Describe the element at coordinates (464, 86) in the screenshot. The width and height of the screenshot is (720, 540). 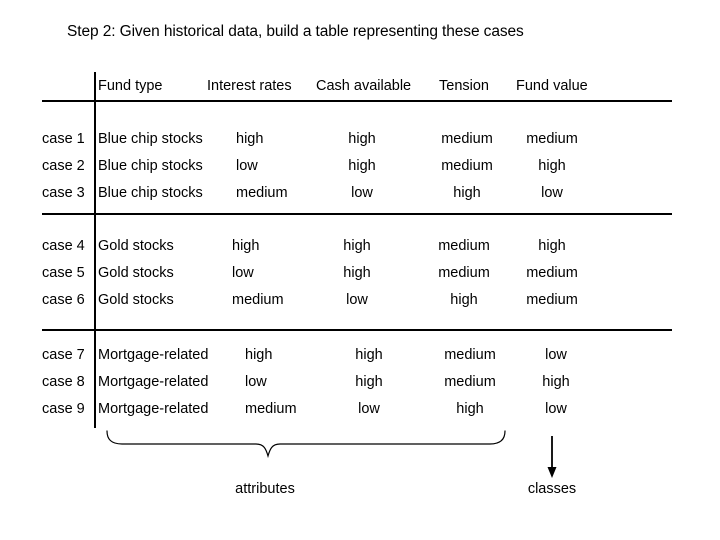
I see `column-header-tension: Tension` at that location.